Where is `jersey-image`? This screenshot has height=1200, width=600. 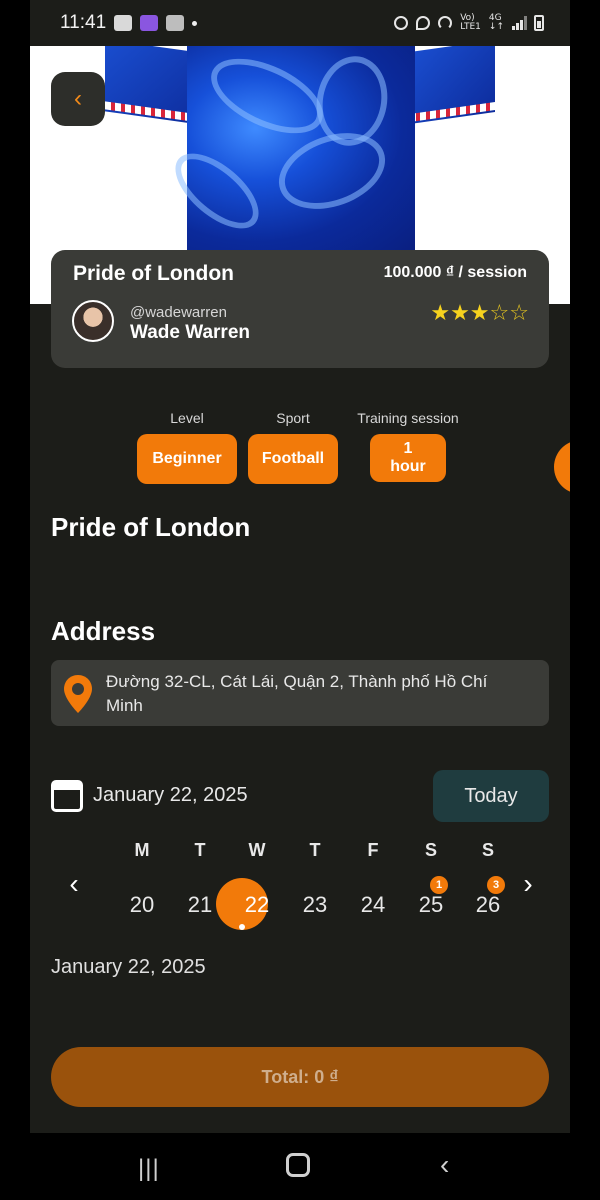 jersey-image is located at coordinates (288, 149).